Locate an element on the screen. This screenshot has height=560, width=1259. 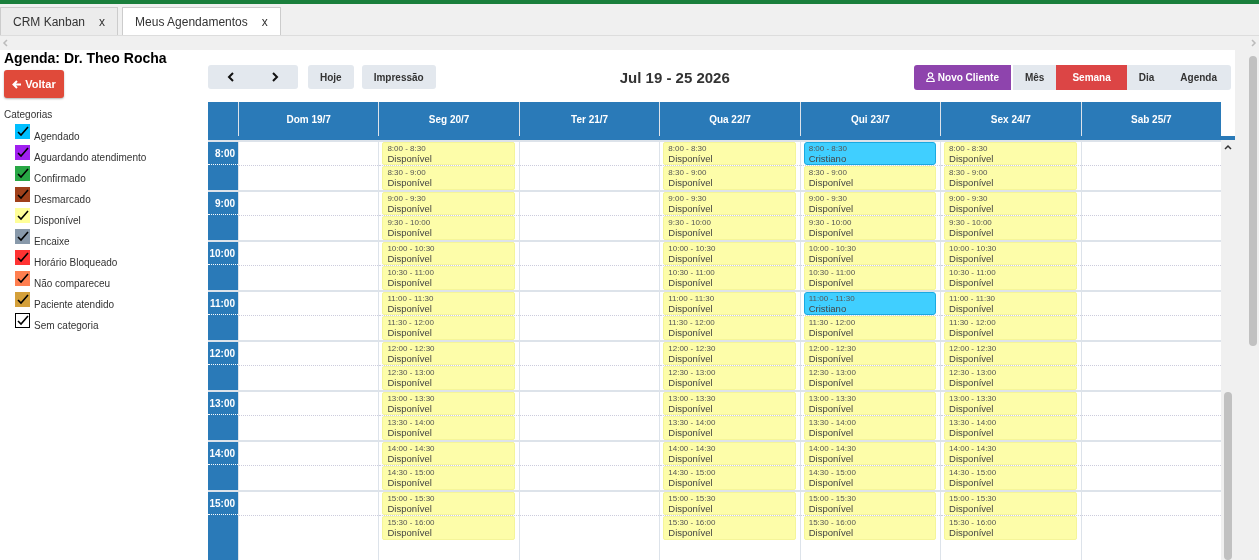
tab: CRM Kanban x is located at coordinates (59, 21).